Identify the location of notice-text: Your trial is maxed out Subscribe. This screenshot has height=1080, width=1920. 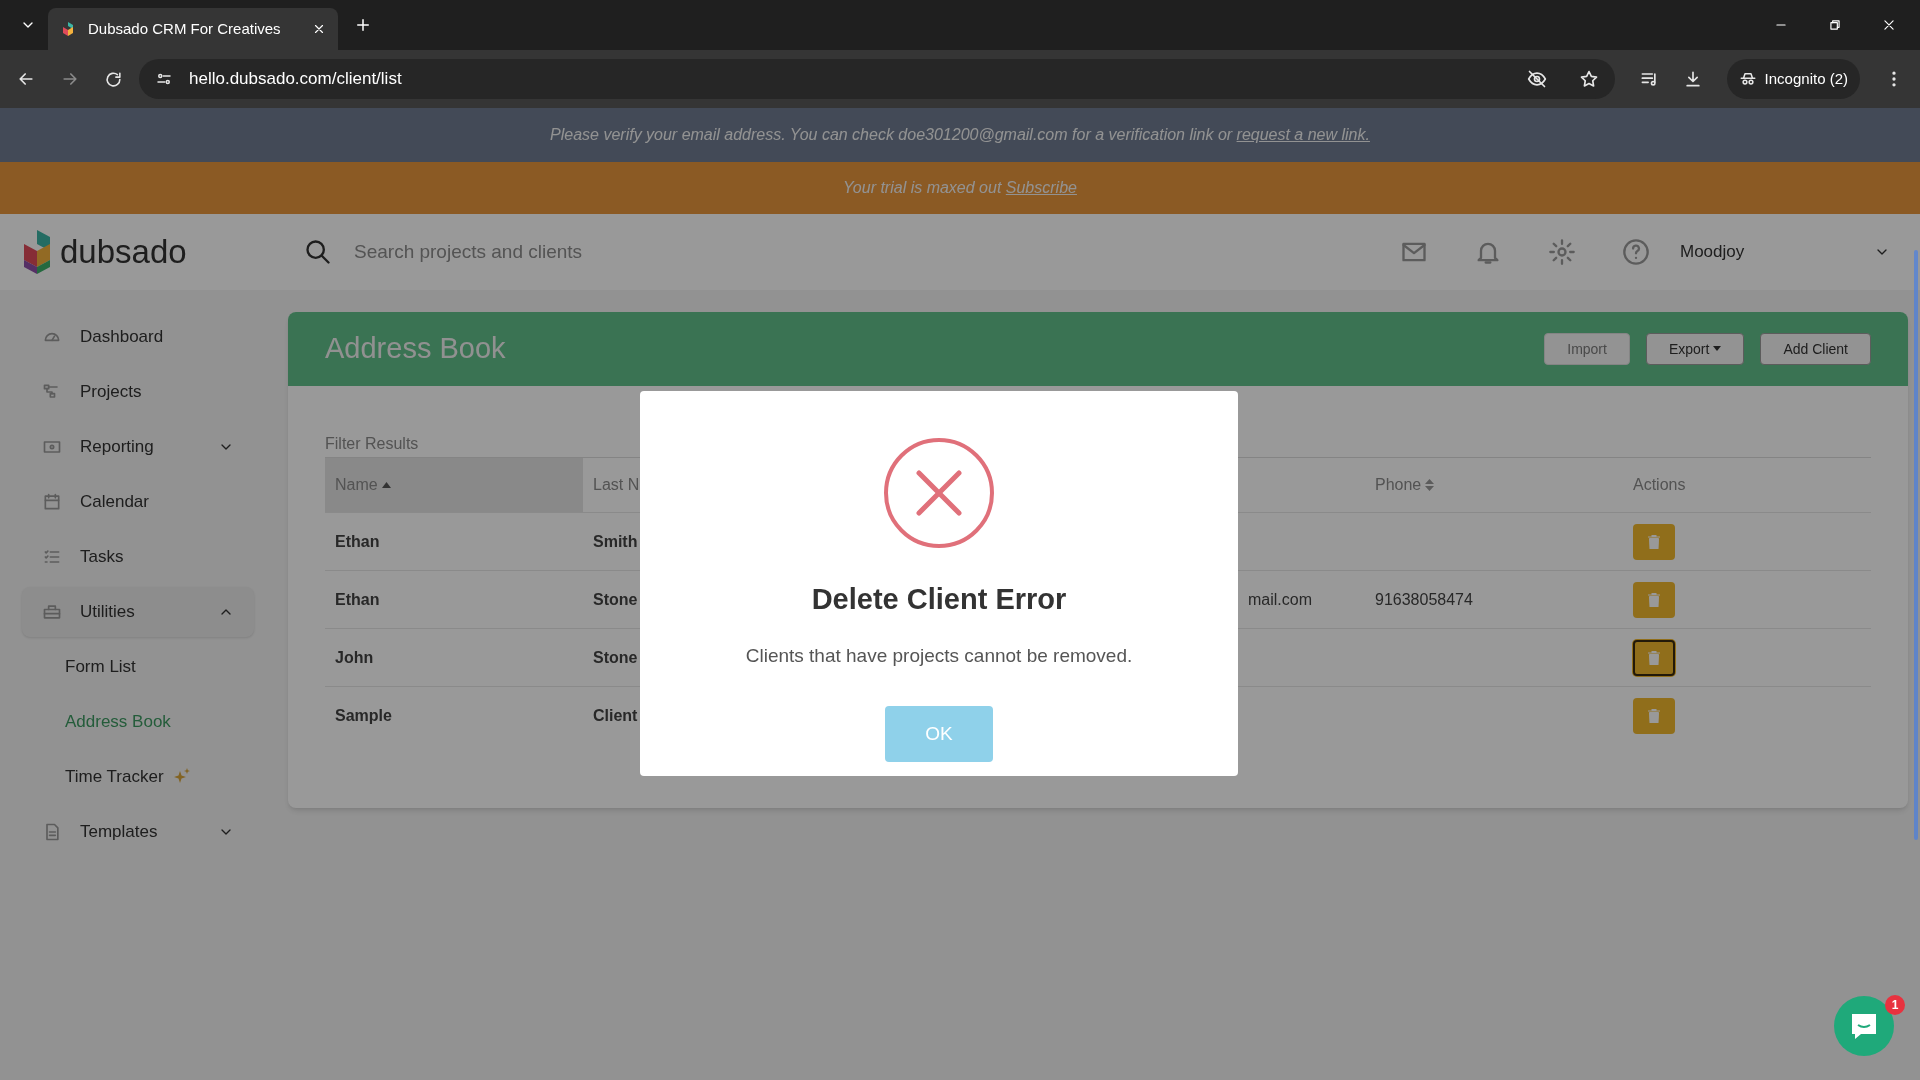
(960, 188).